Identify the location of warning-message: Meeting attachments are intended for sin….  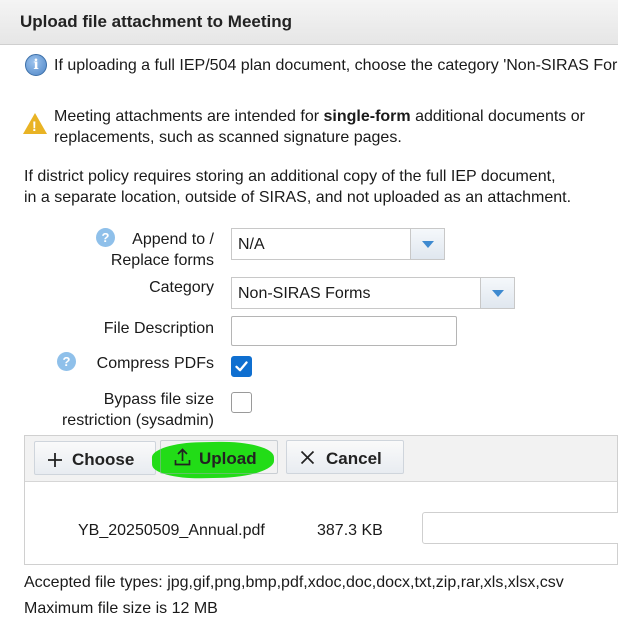
(319, 117).